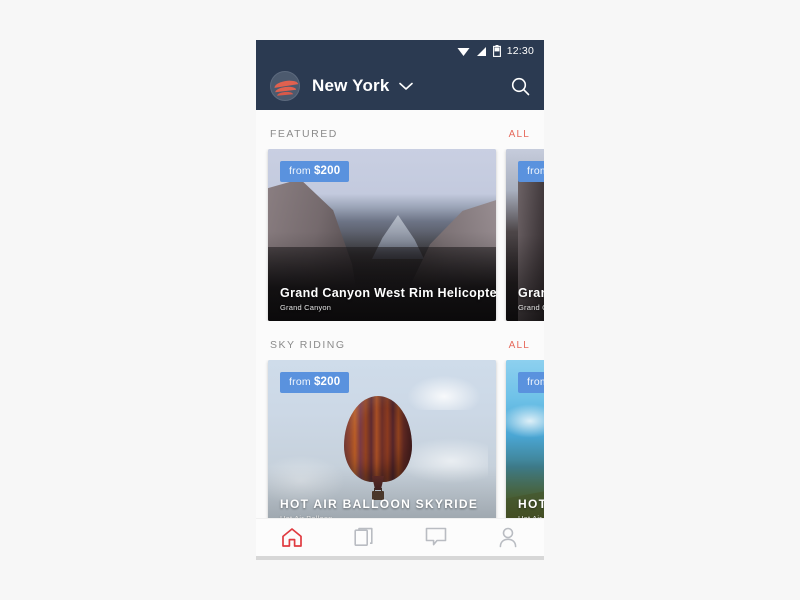  I want to click on chat-bubble-icon, so click(436, 539).